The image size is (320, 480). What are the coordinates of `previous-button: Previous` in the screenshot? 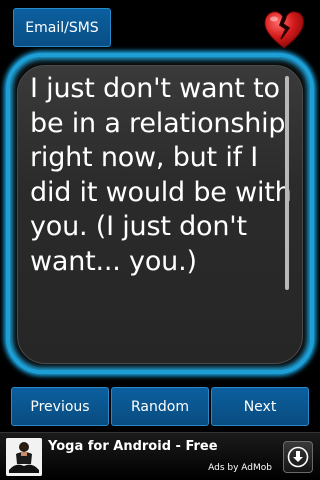 It's located at (60, 406).